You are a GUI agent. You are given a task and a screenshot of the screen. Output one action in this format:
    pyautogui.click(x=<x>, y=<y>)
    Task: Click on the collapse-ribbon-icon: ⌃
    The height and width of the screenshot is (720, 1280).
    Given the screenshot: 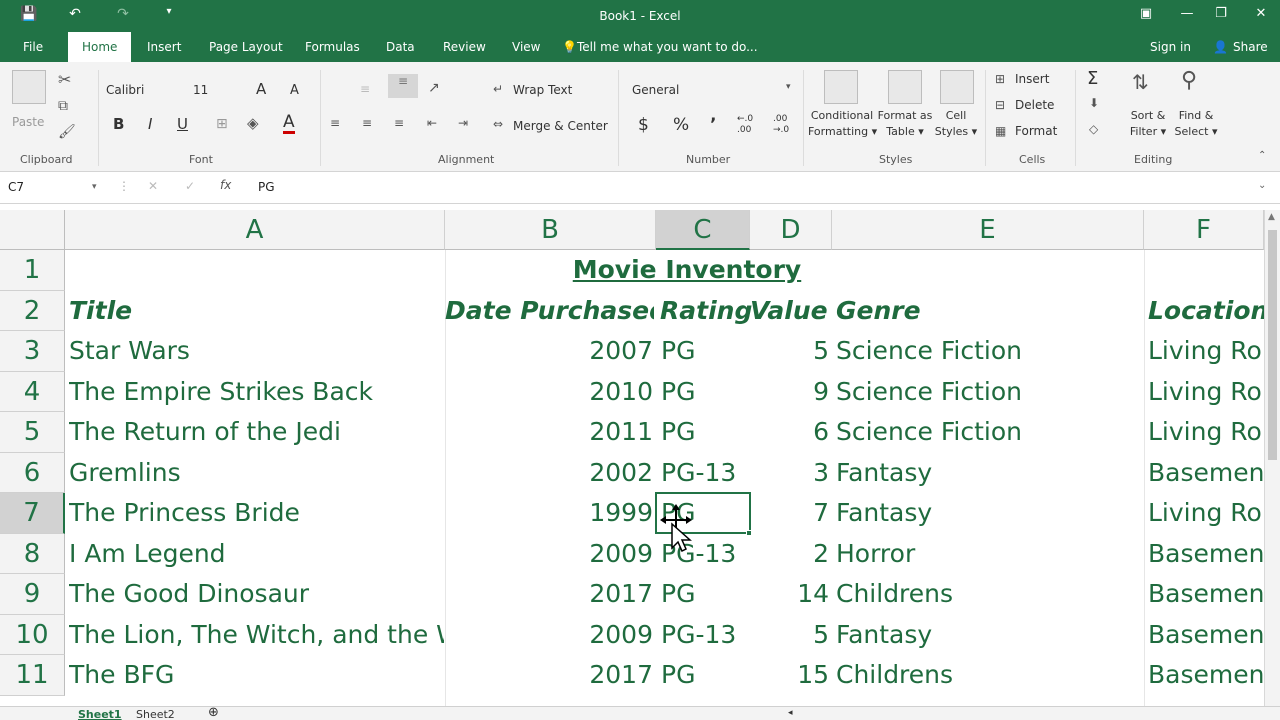 What is the action you would take?
    pyautogui.click(x=1262, y=155)
    